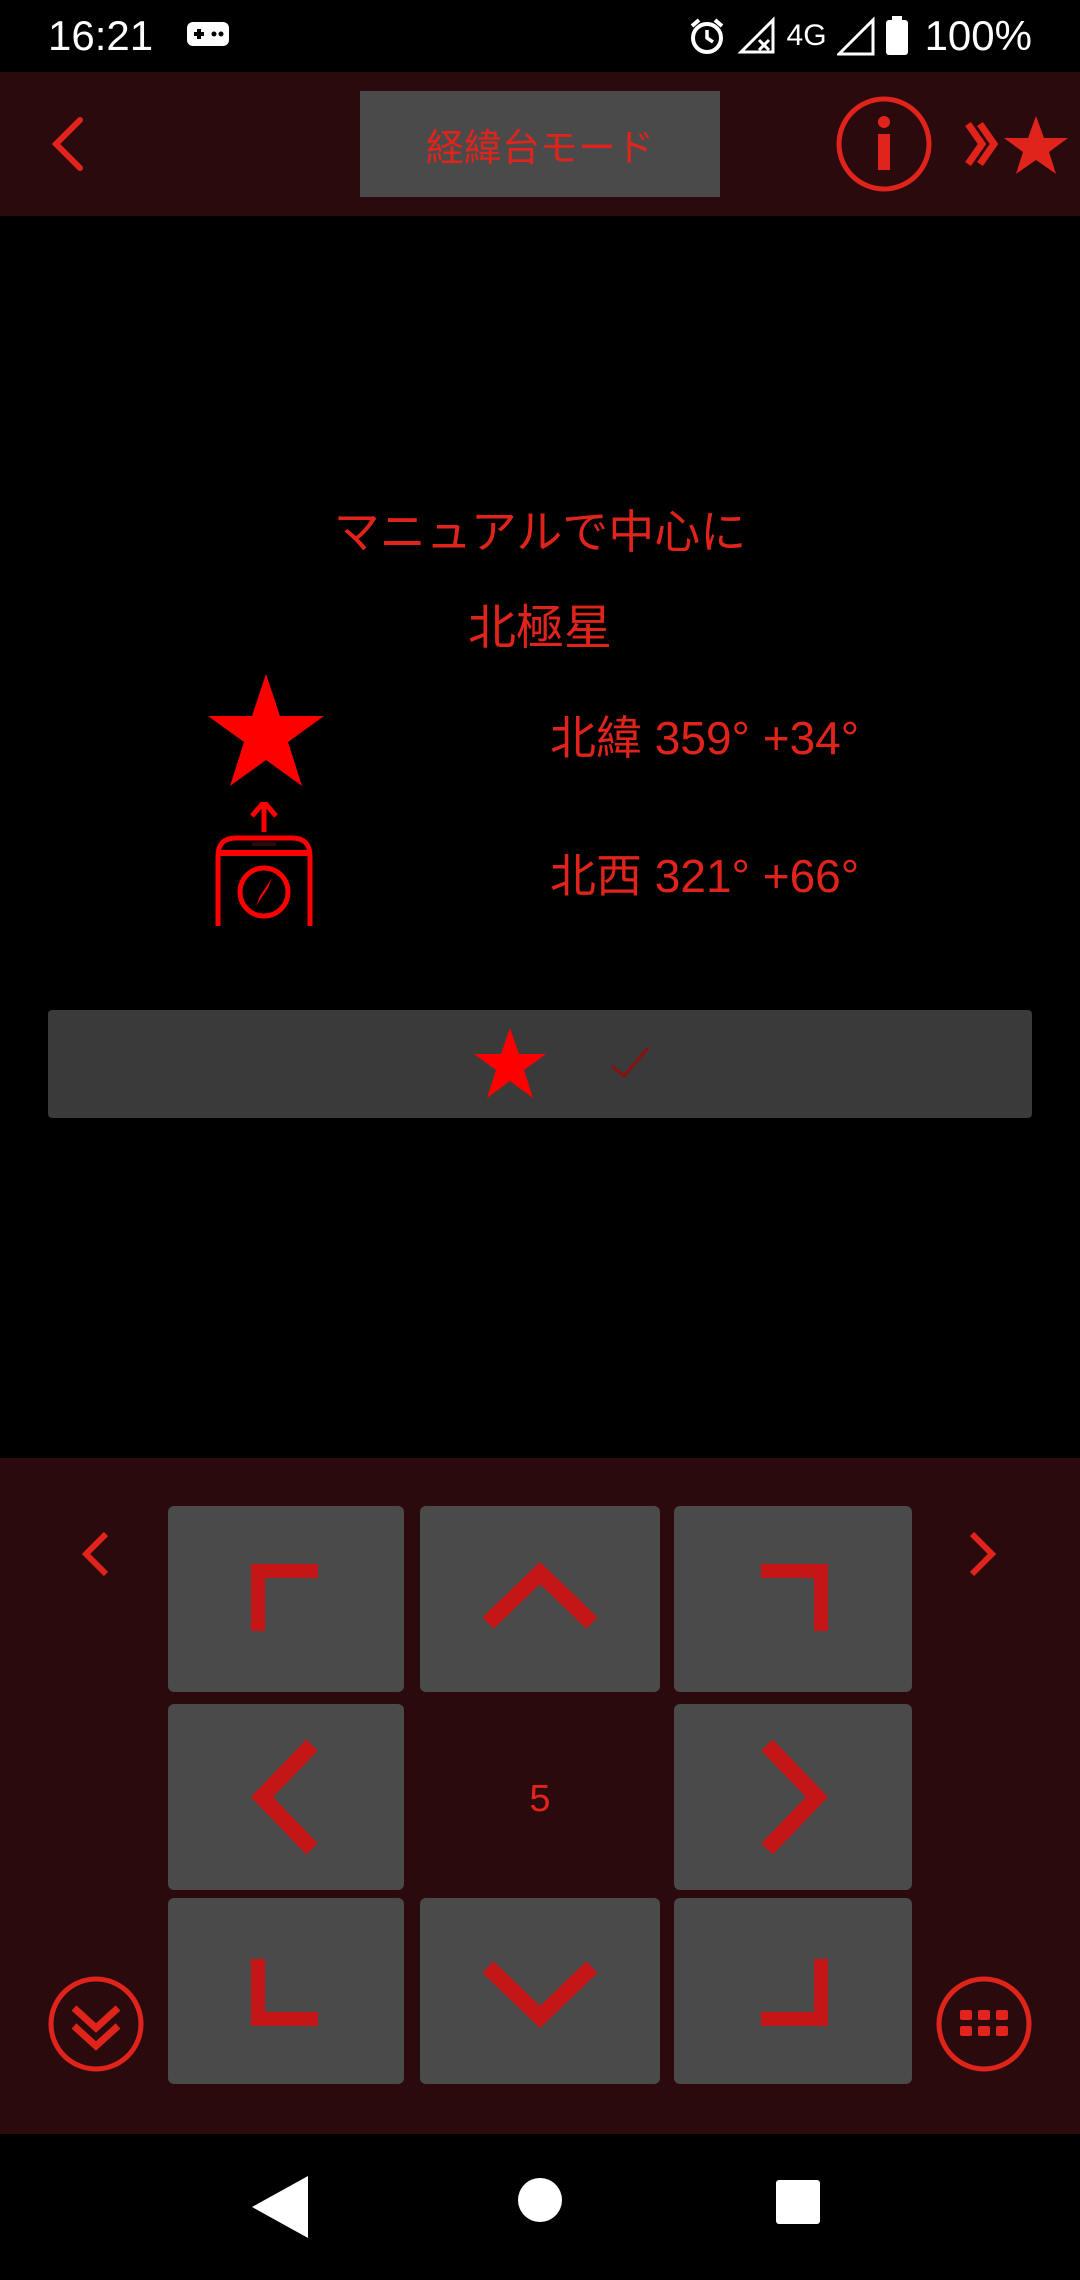 The image size is (1080, 2280). What do you see at coordinates (984, 2024) in the screenshot?
I see `keypad-icon` at bounding box center [984, 2024].